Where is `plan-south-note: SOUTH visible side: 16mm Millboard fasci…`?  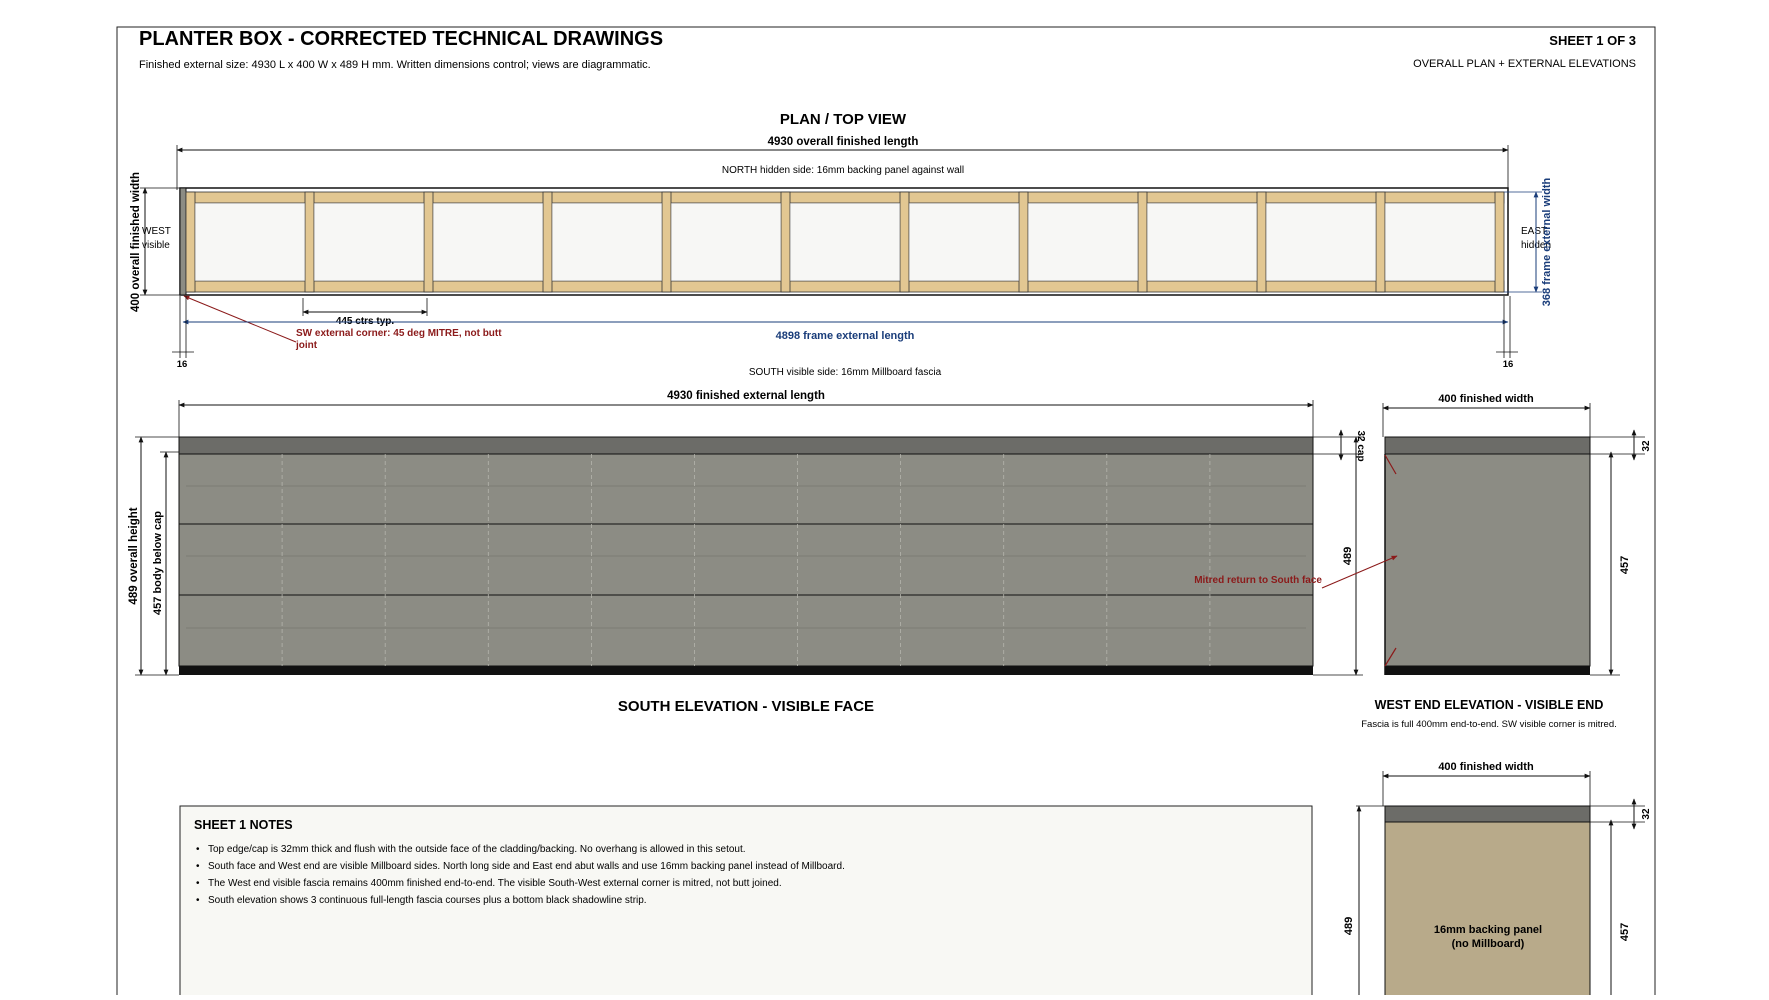 plan-south-note: SOUTH visible side: 16mm Millboard fasci… is located at coordinates (845, 372).